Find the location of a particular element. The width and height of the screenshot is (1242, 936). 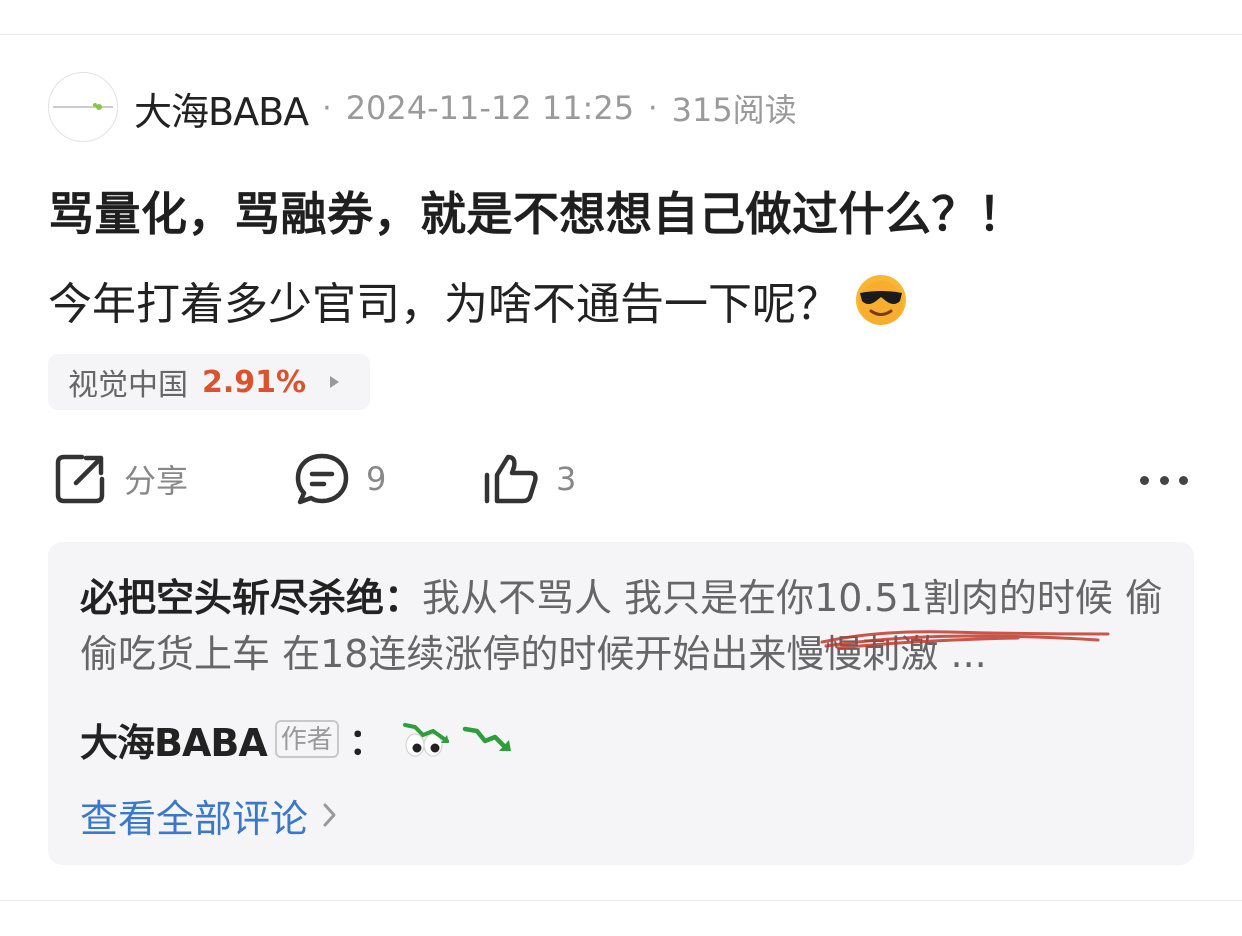

play-arrow-icon is located at coordinates (335, 382).